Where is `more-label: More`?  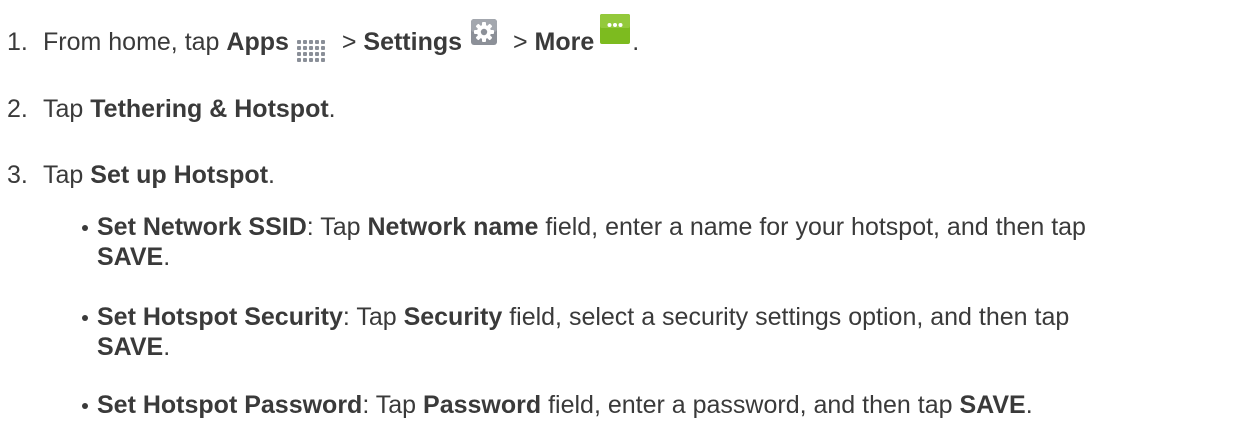 more-label: More is located at coordinates (564, 42).